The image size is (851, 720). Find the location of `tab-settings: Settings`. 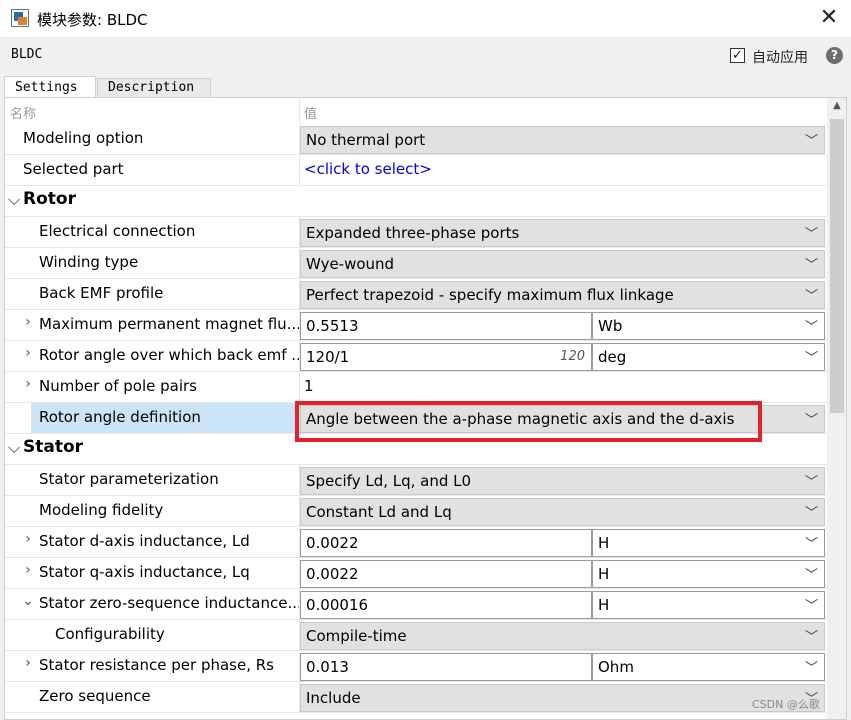

tab-settings: Settings is located at coordinates (50, 87).